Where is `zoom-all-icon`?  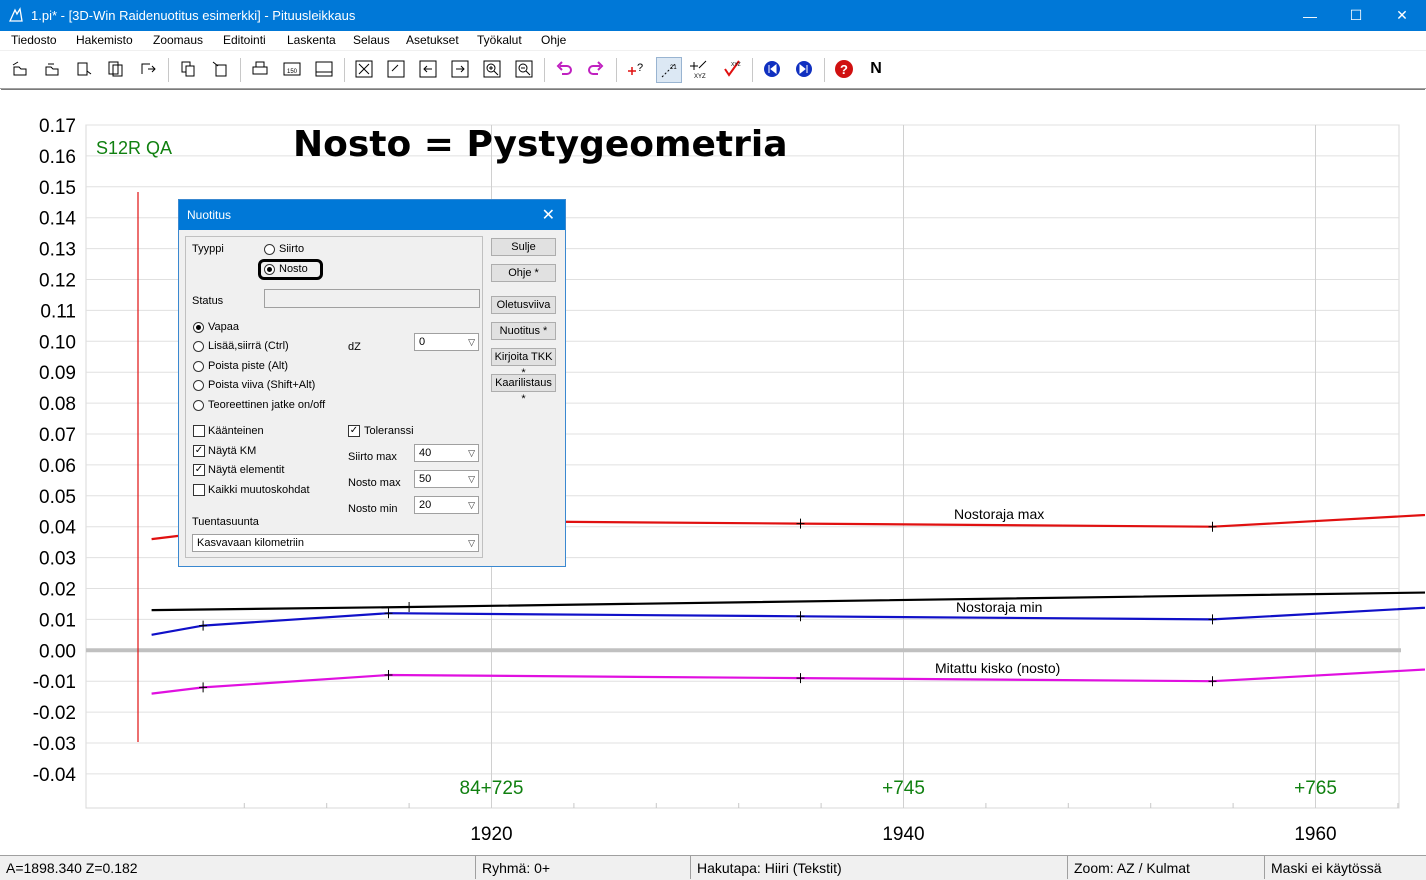
zoom-all-icon is located at coordinates (364, 69).